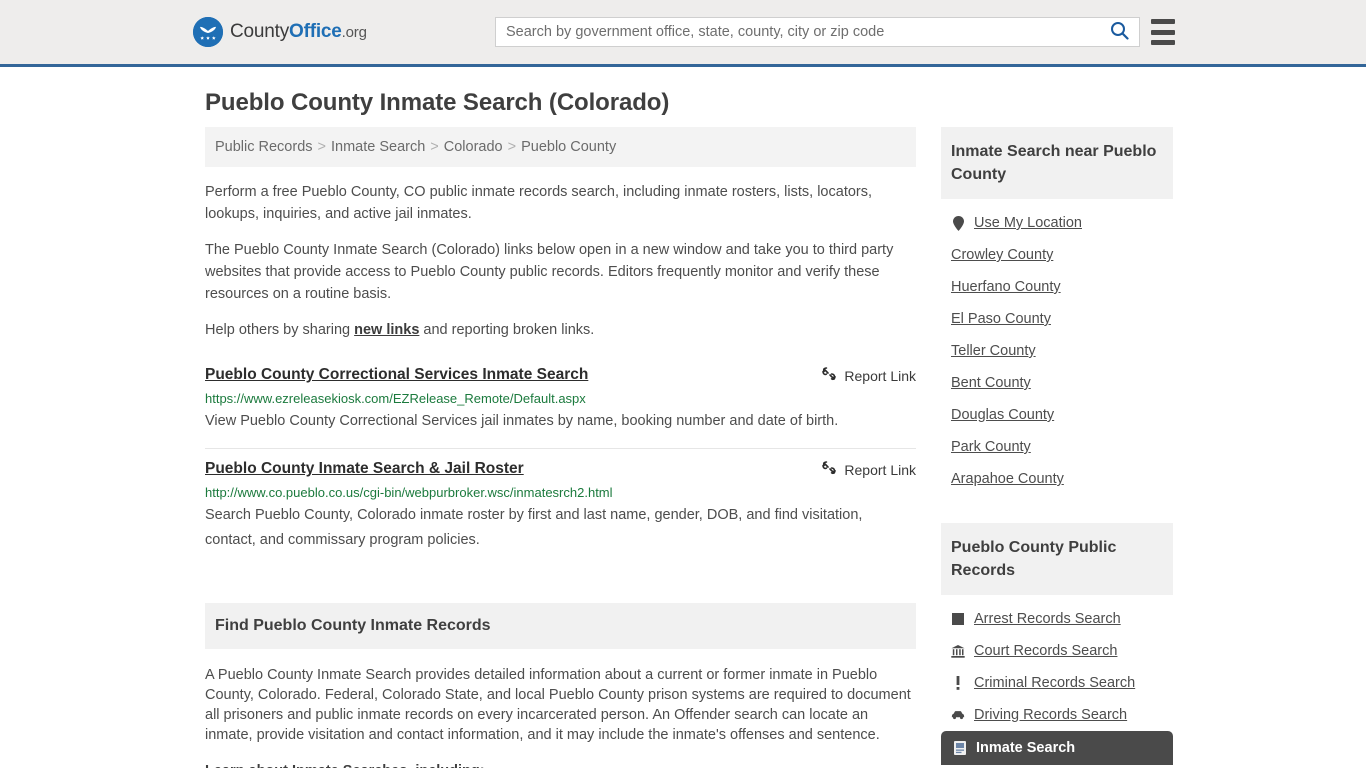 Image resolution: width=1366 pixels, height=768 pixels. What do you see at coordinates (473, 147) in the screenshot?
I see `breadcrumb-item-colorado: Colorado` at bounding box center [473, 147].